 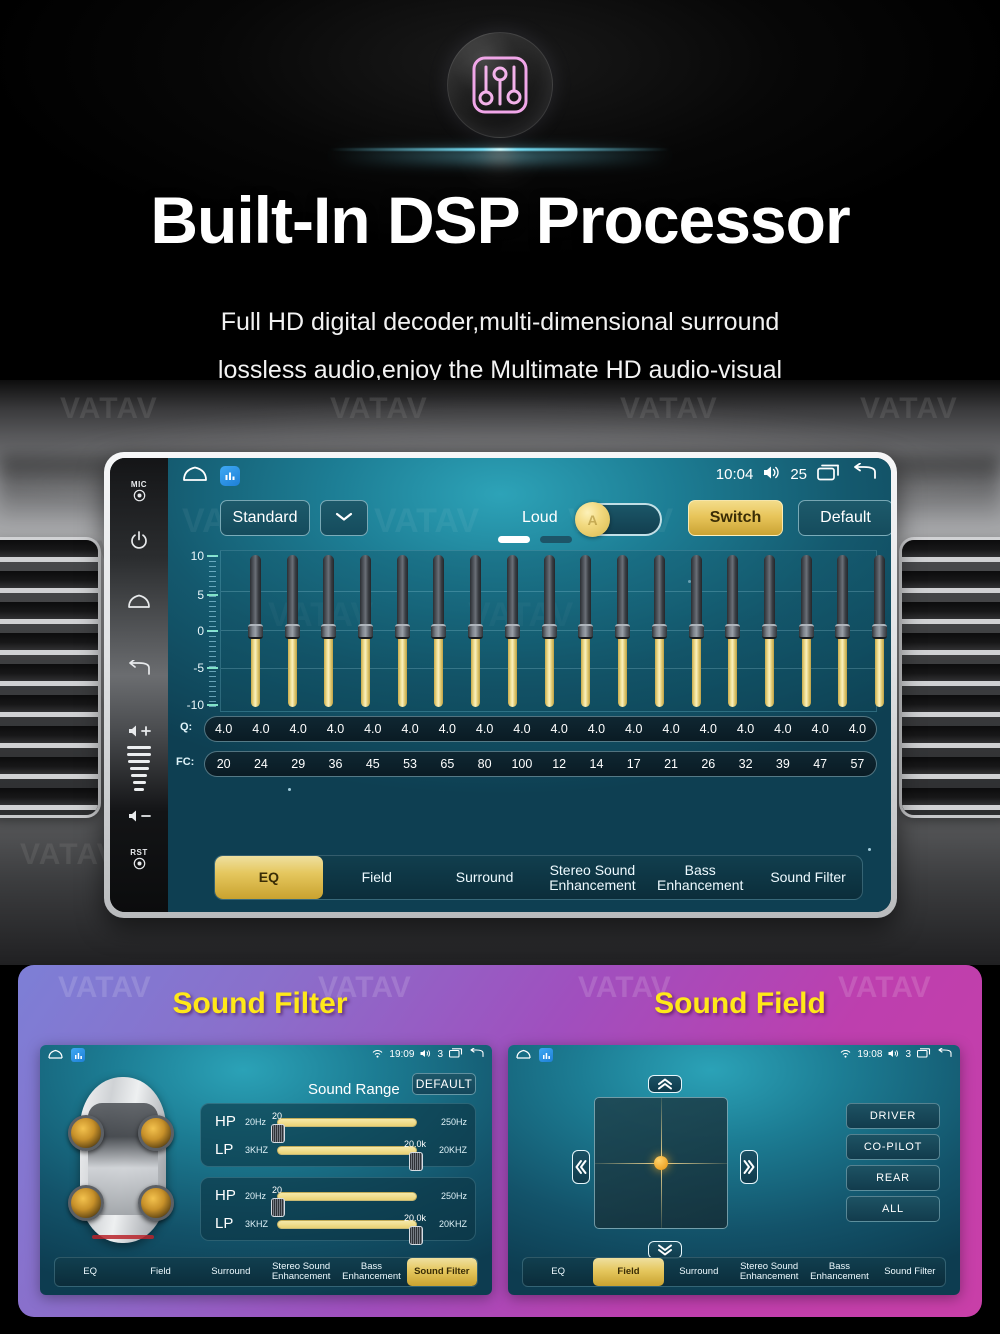 I want to click on volume-down-button, so click(x=139, y=816).